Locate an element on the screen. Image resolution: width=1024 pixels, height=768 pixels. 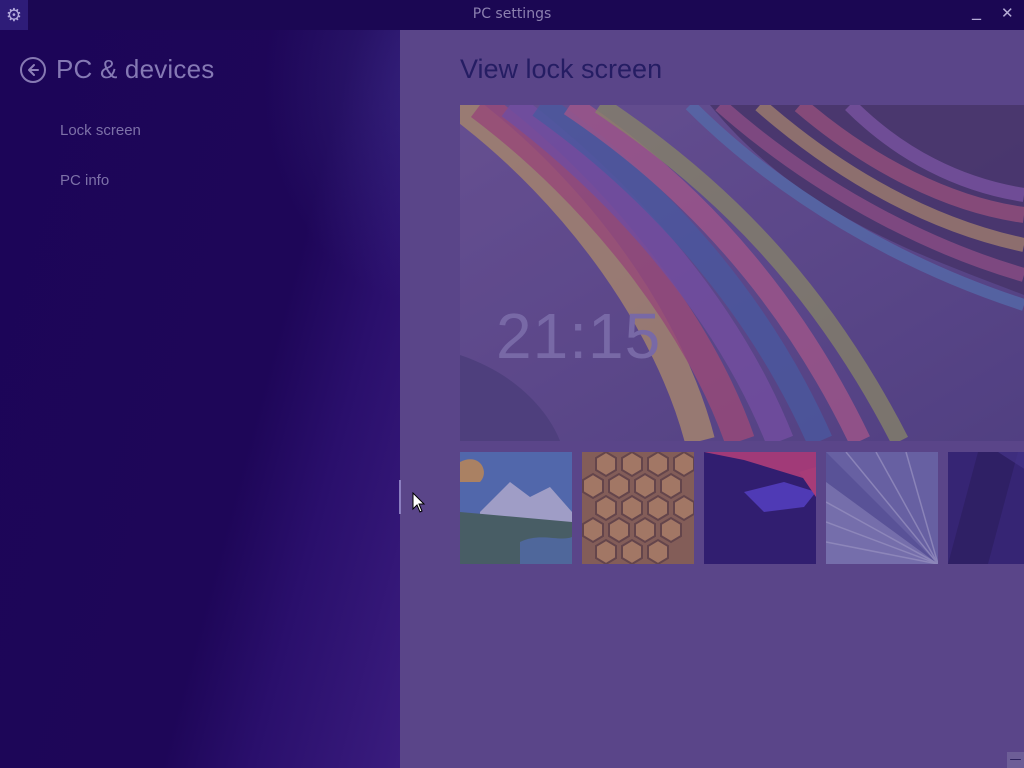
close-icon: ✕ is located at coordinates (1007, 13).